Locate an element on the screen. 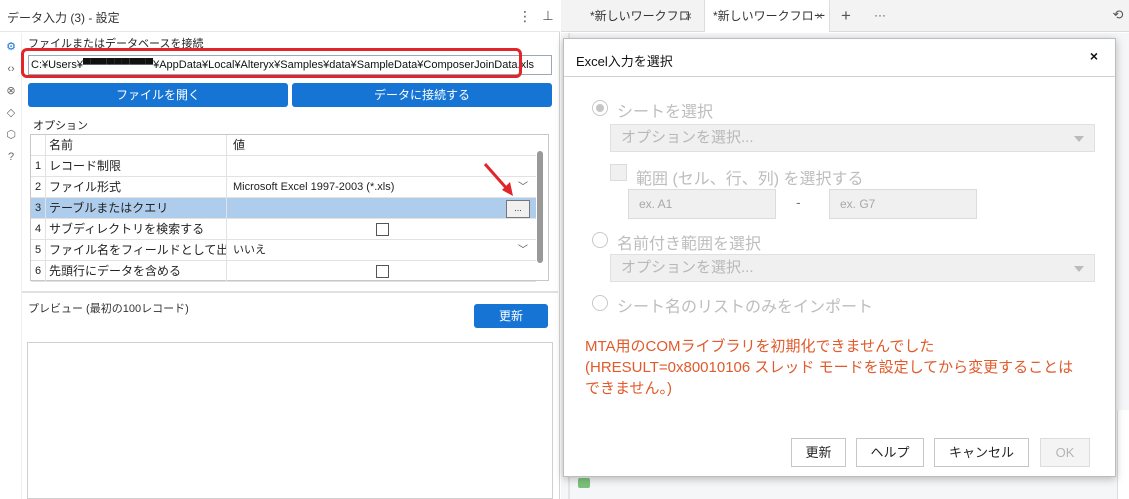 The height and width of the screenshot is (499, 1129). gear-icon: ⚙ is located at coordinates (11, 47).